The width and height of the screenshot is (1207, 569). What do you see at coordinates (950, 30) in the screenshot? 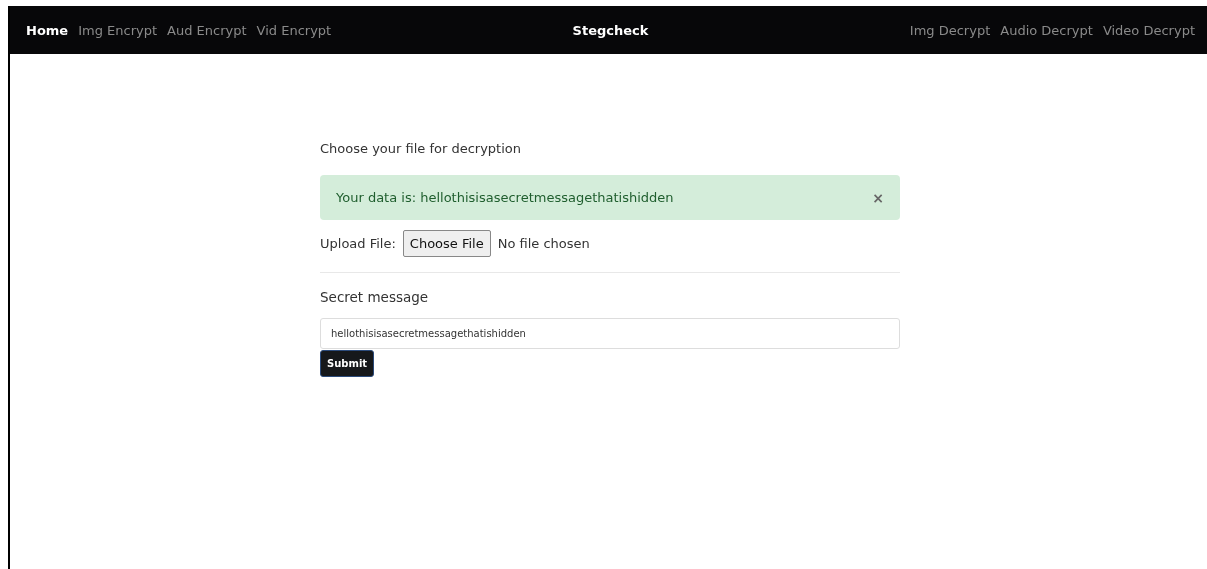
I see `nav-link: Img Decrypt` at bounding box center [950, 30].